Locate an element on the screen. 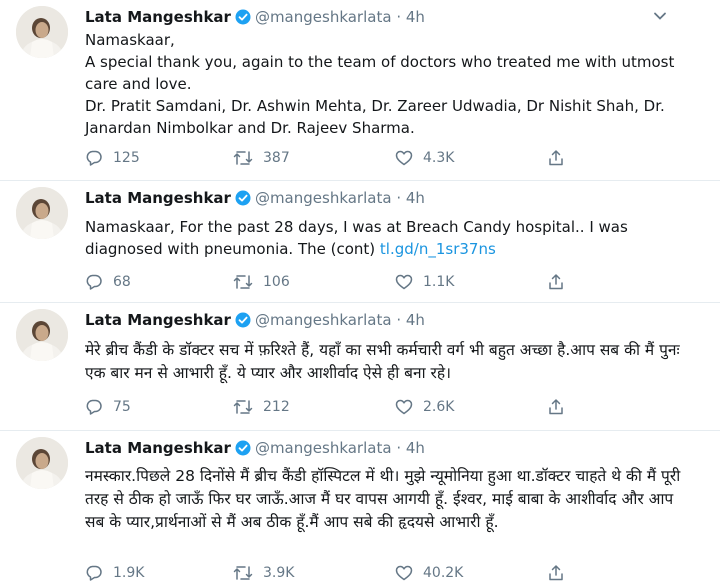 This screenshot has height=582, width=720. tweet-actions: 125 387 4.3K is located at coordinates (345, 158).